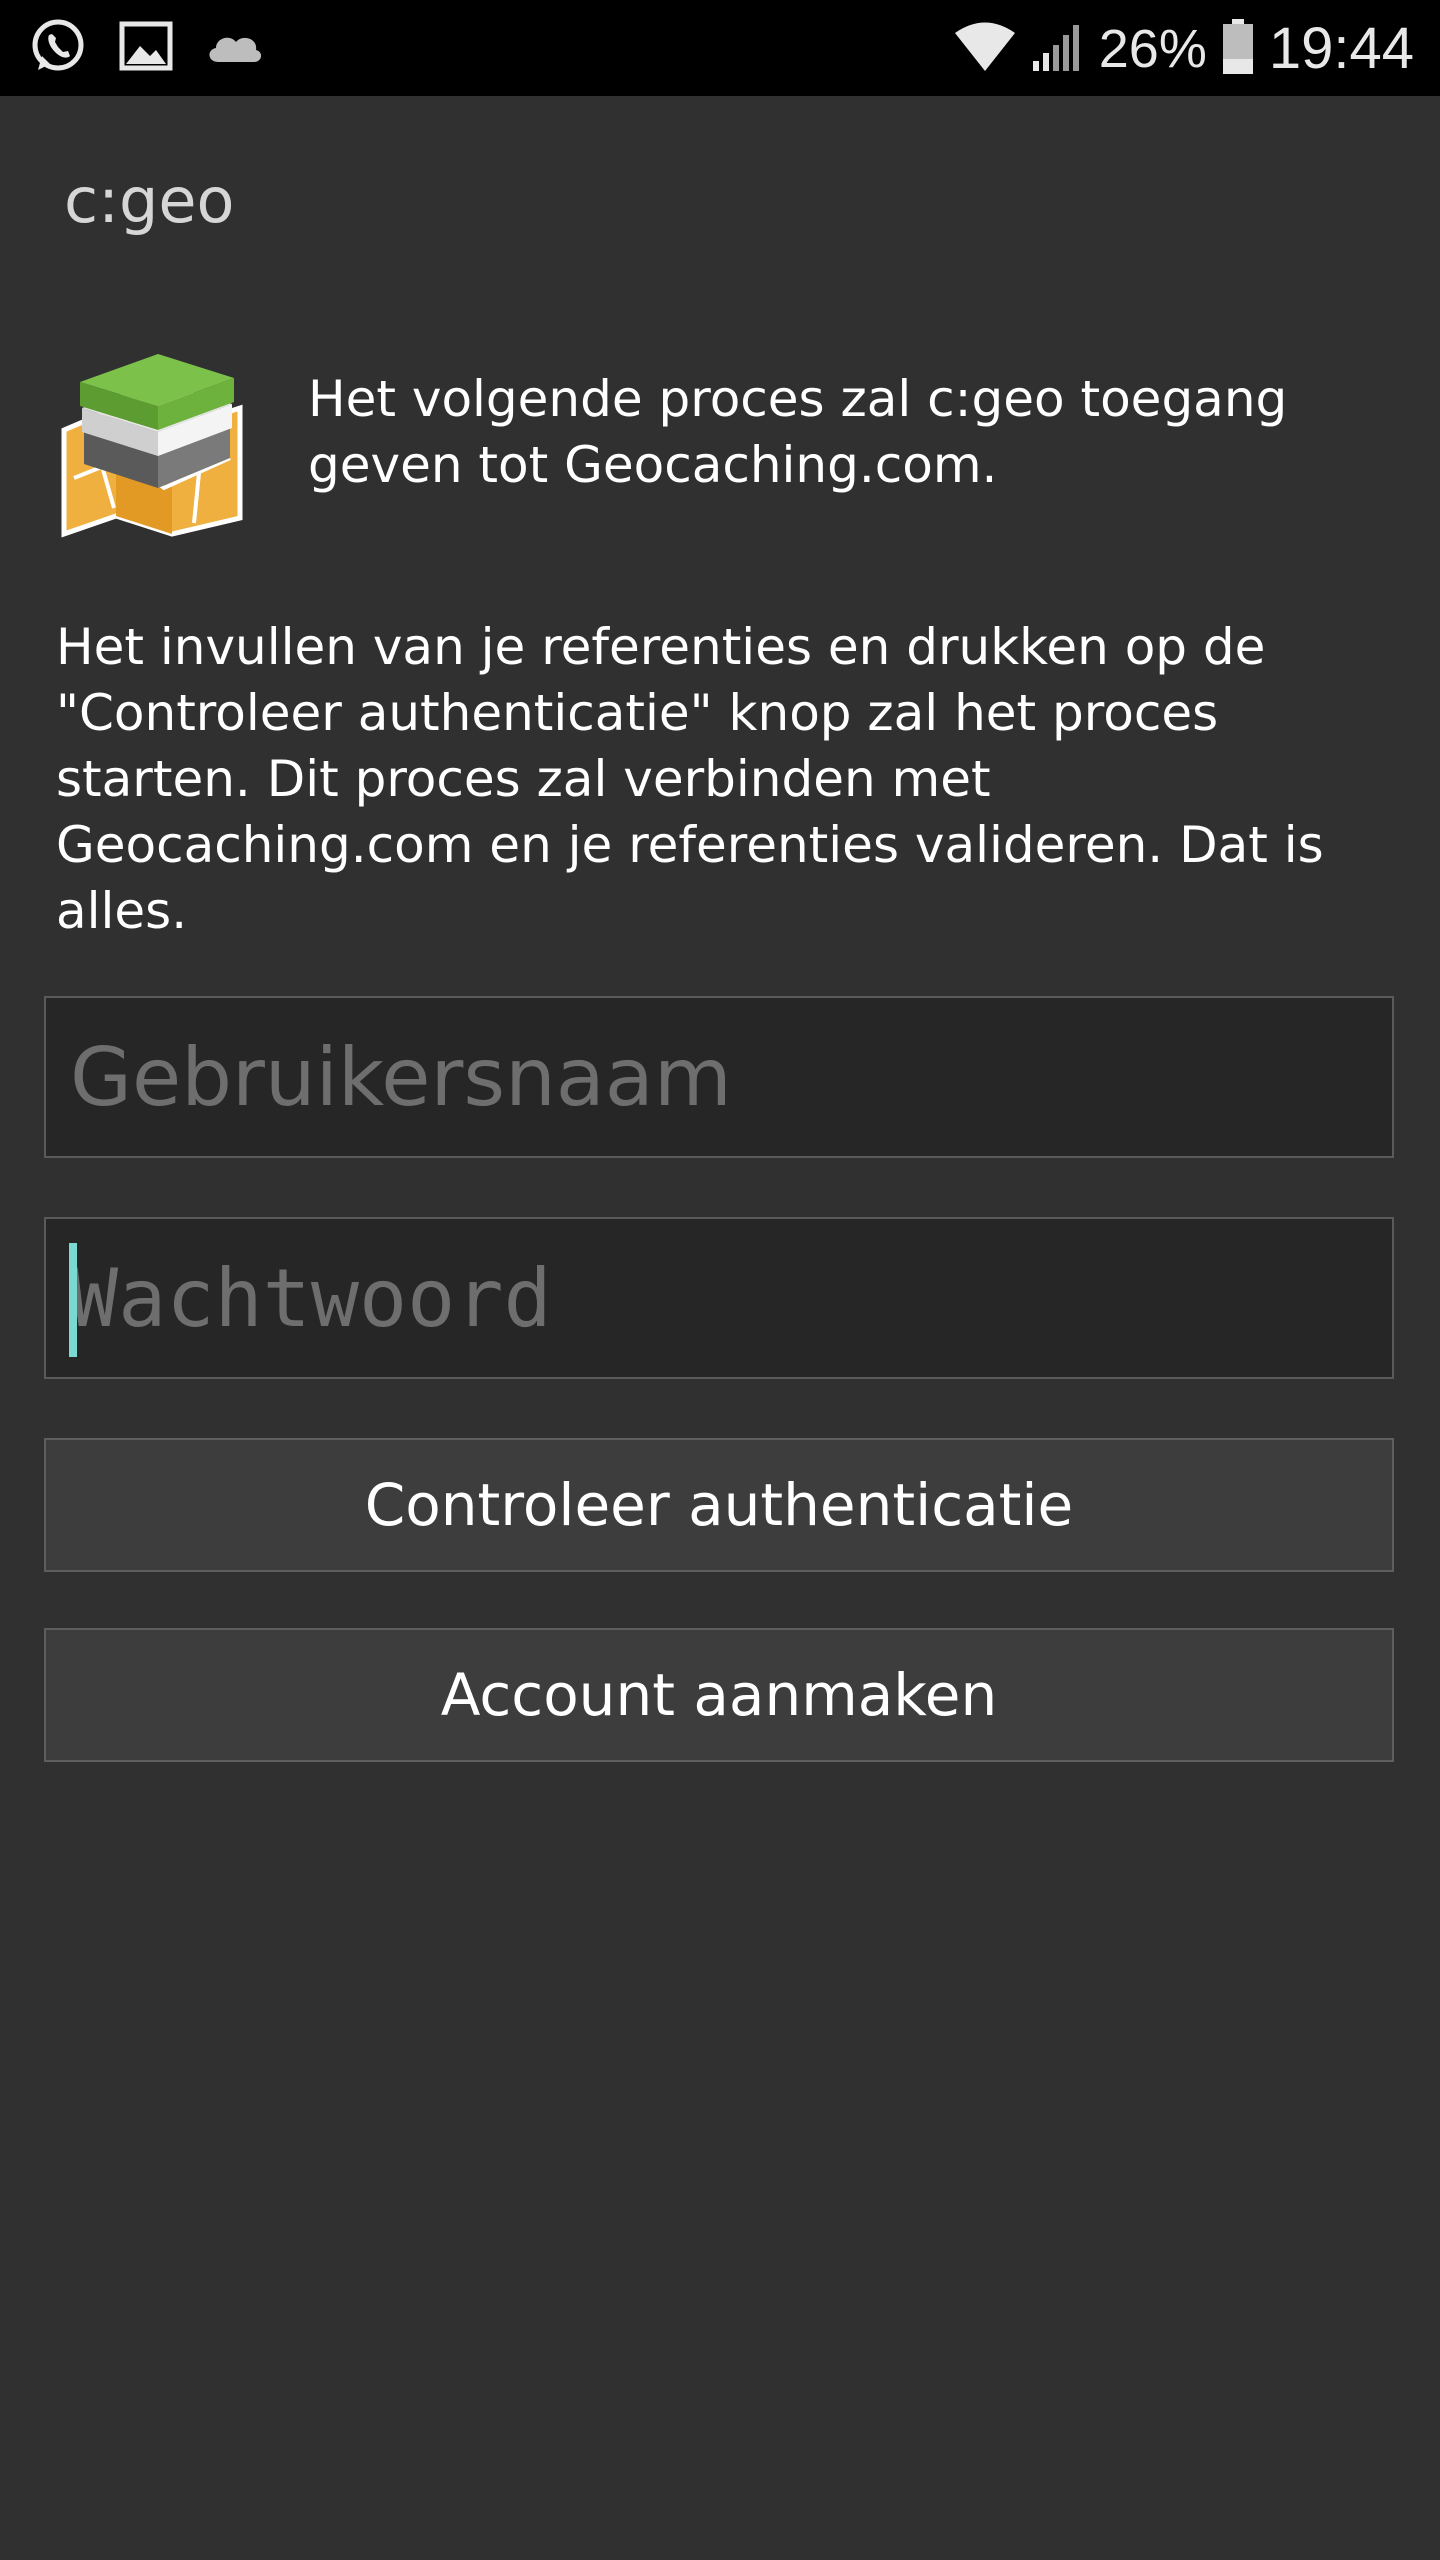  What do you see at coordinates (985, 49) in the screenshot?
I see `wifi-icon` at bounding box center [985, 49].